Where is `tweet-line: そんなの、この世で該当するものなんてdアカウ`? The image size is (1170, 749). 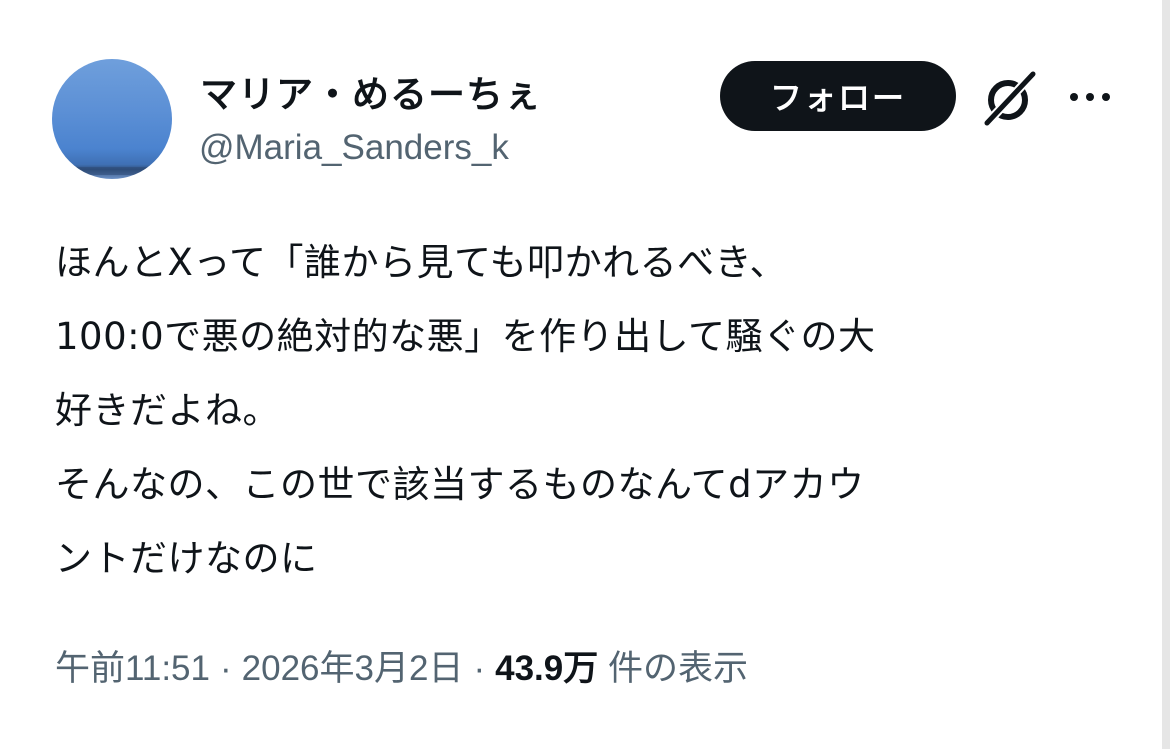 tweet-line: そんなの、この世で該当するものなんてdアカウ is located at coordinates (460, 484).